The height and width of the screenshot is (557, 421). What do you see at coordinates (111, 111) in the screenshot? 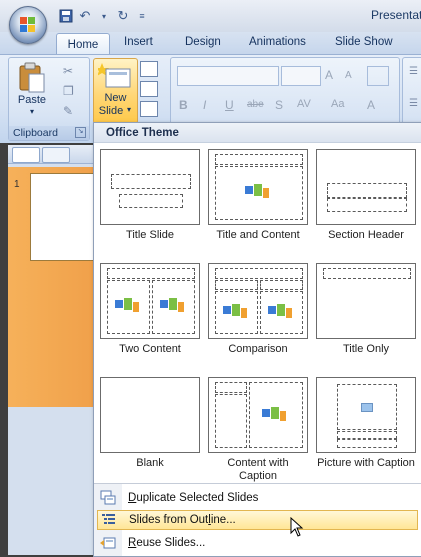
I see `new-slide-label-2: Slide` at bounding box center [111, 111].